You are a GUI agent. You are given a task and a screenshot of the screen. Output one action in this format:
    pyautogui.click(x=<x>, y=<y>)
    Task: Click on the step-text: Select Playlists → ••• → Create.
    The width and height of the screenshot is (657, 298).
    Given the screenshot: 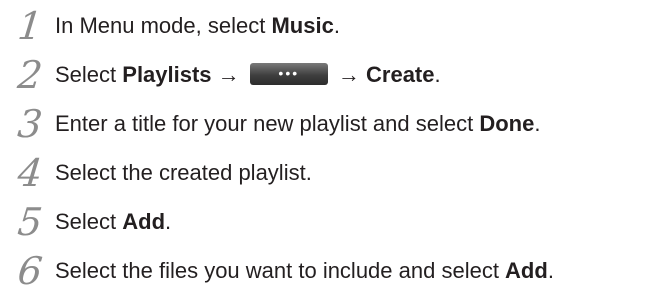 What is the action you would take?
    pyautogui.click(x=248, y=74)
    